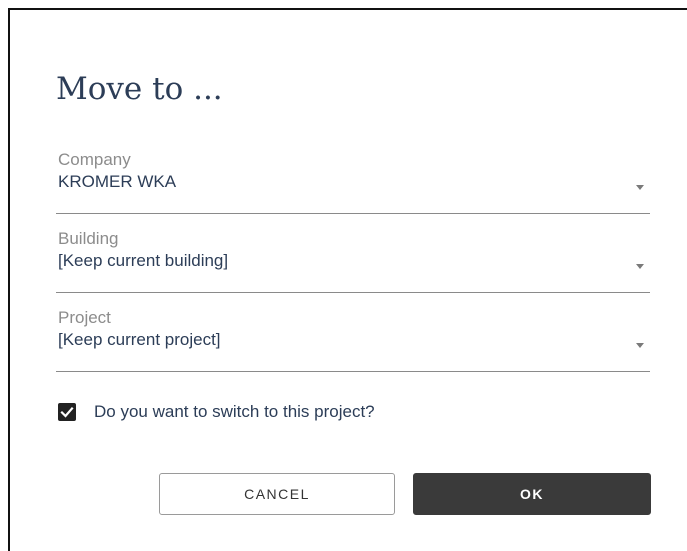  What do you see at coordinates (277, 494) in the screenshot?
I see `cancel-button: CANCEL` at bounding box center [277, 494].